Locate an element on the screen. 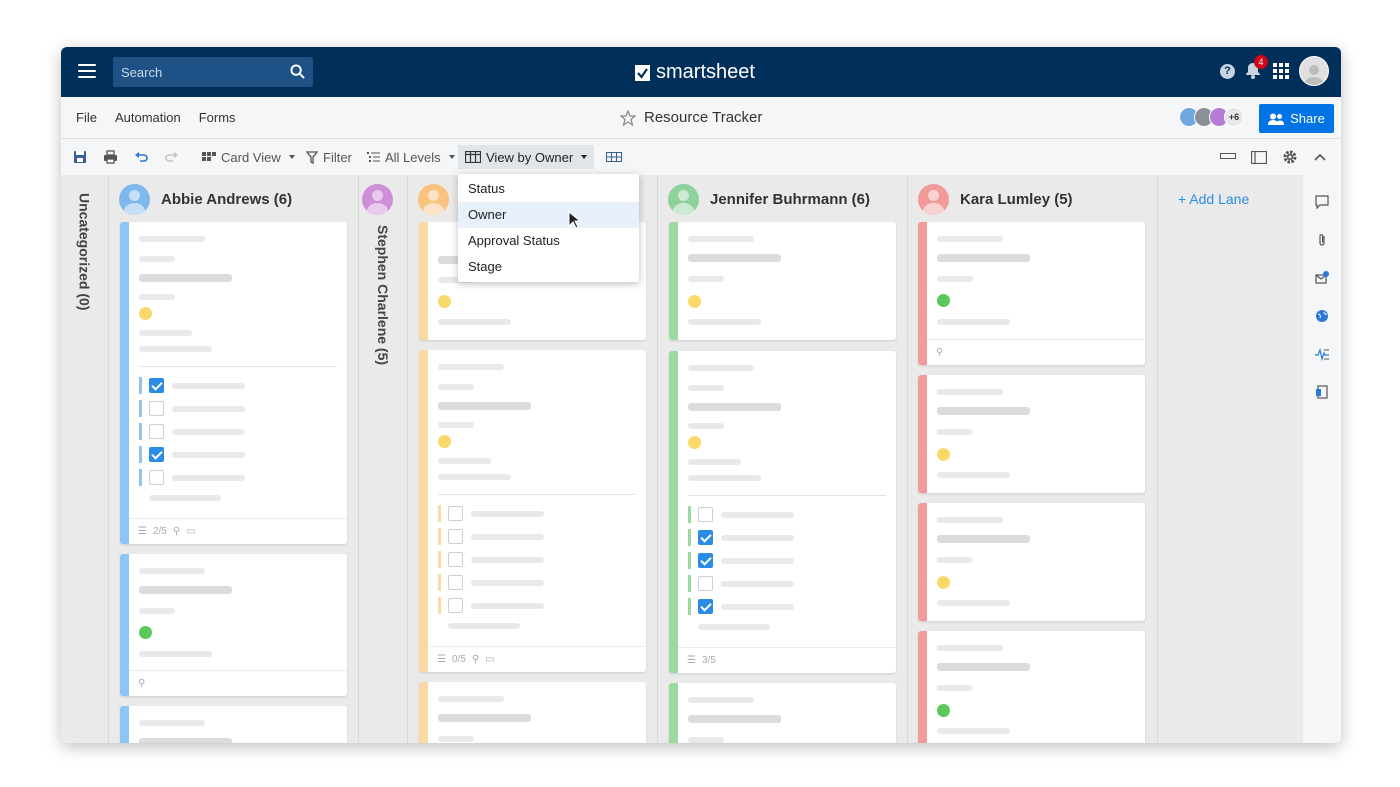  print-icon is located at coordinates (110, 157).